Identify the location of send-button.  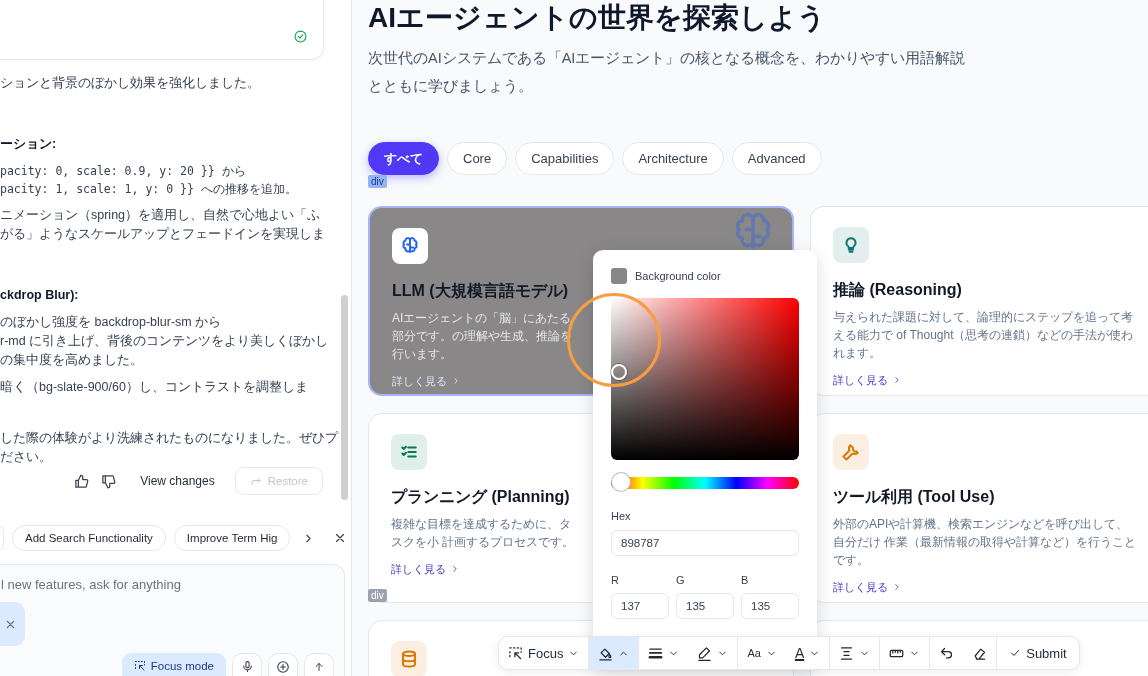
(319, 664).